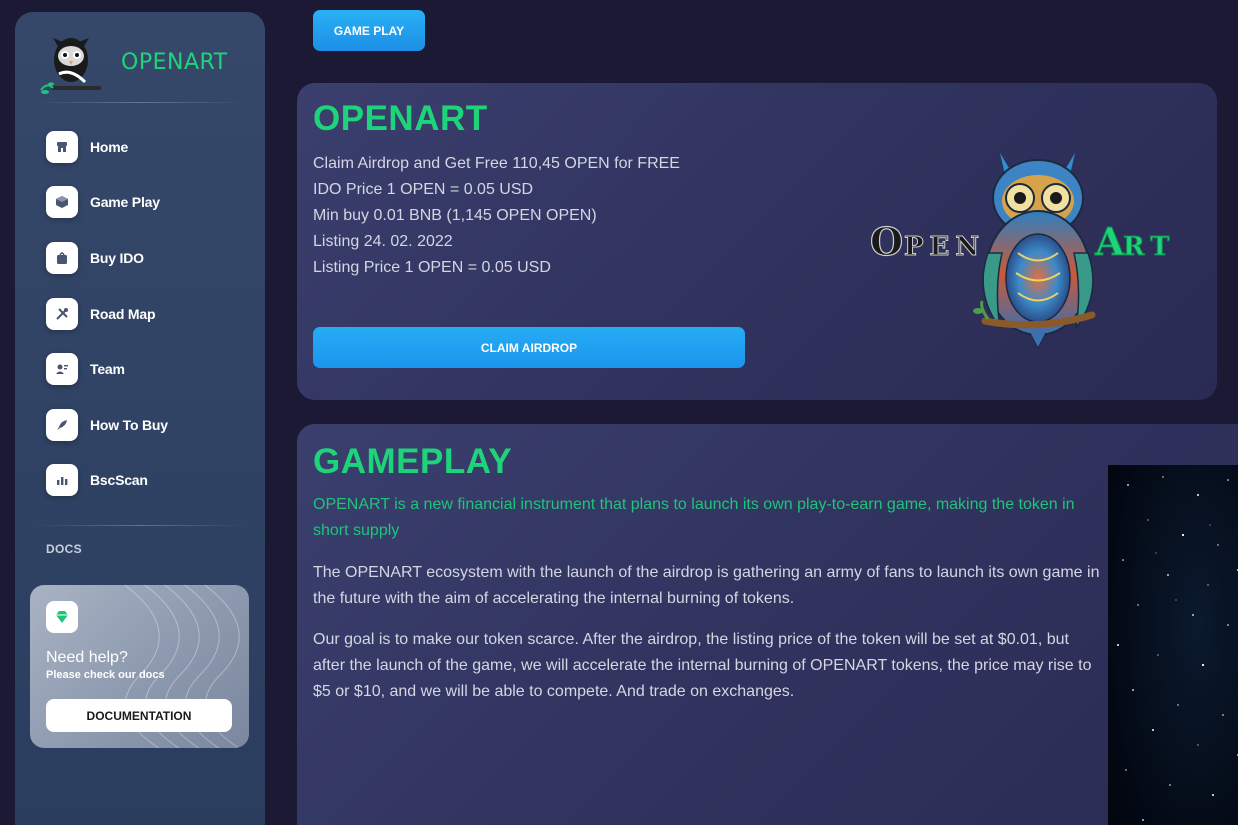 The height and width of the screenshot is (825, 1238). What do you see at coordinates (125, 202) in the screenshot?
I see `sidebar-item-label: Game Play` at bounding box center [125, 202].